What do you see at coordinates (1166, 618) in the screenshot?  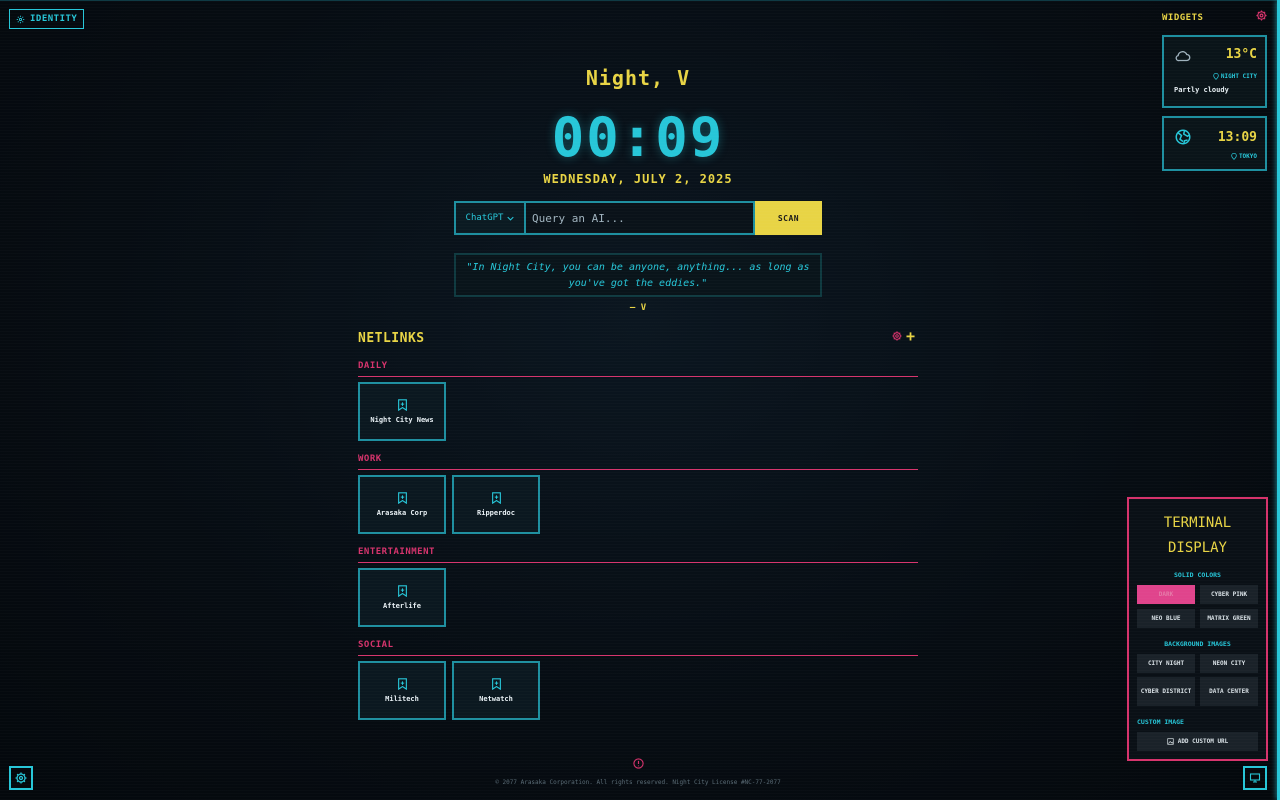 I see `color-neo-blue-button: NEO BLUE` at bounding box center [1166, 618].